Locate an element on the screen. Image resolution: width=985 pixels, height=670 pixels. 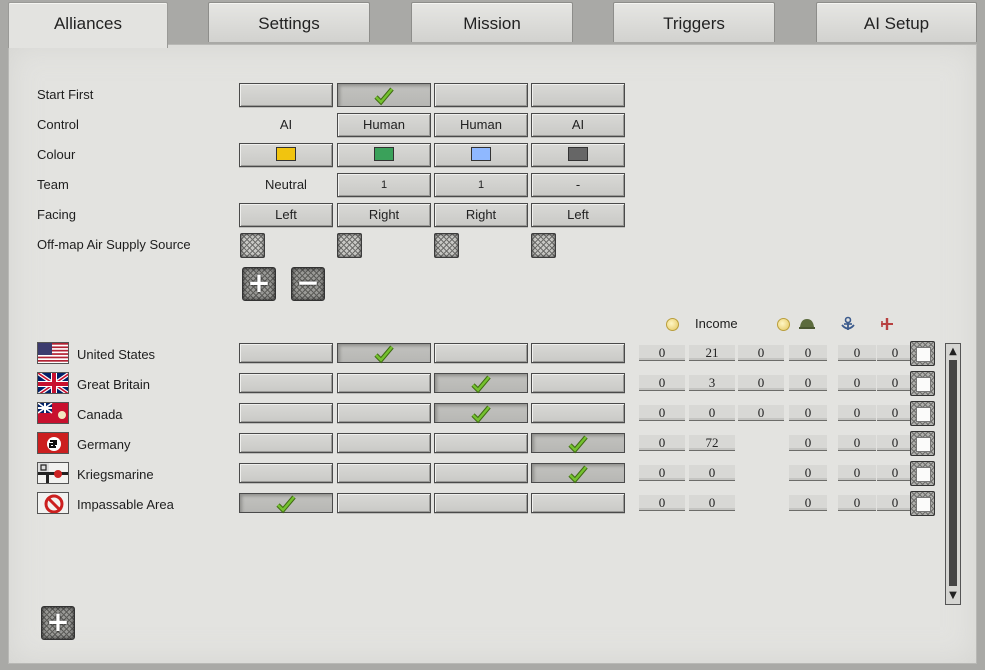
side-4-united-states-button is located at coordinates (578, 353).